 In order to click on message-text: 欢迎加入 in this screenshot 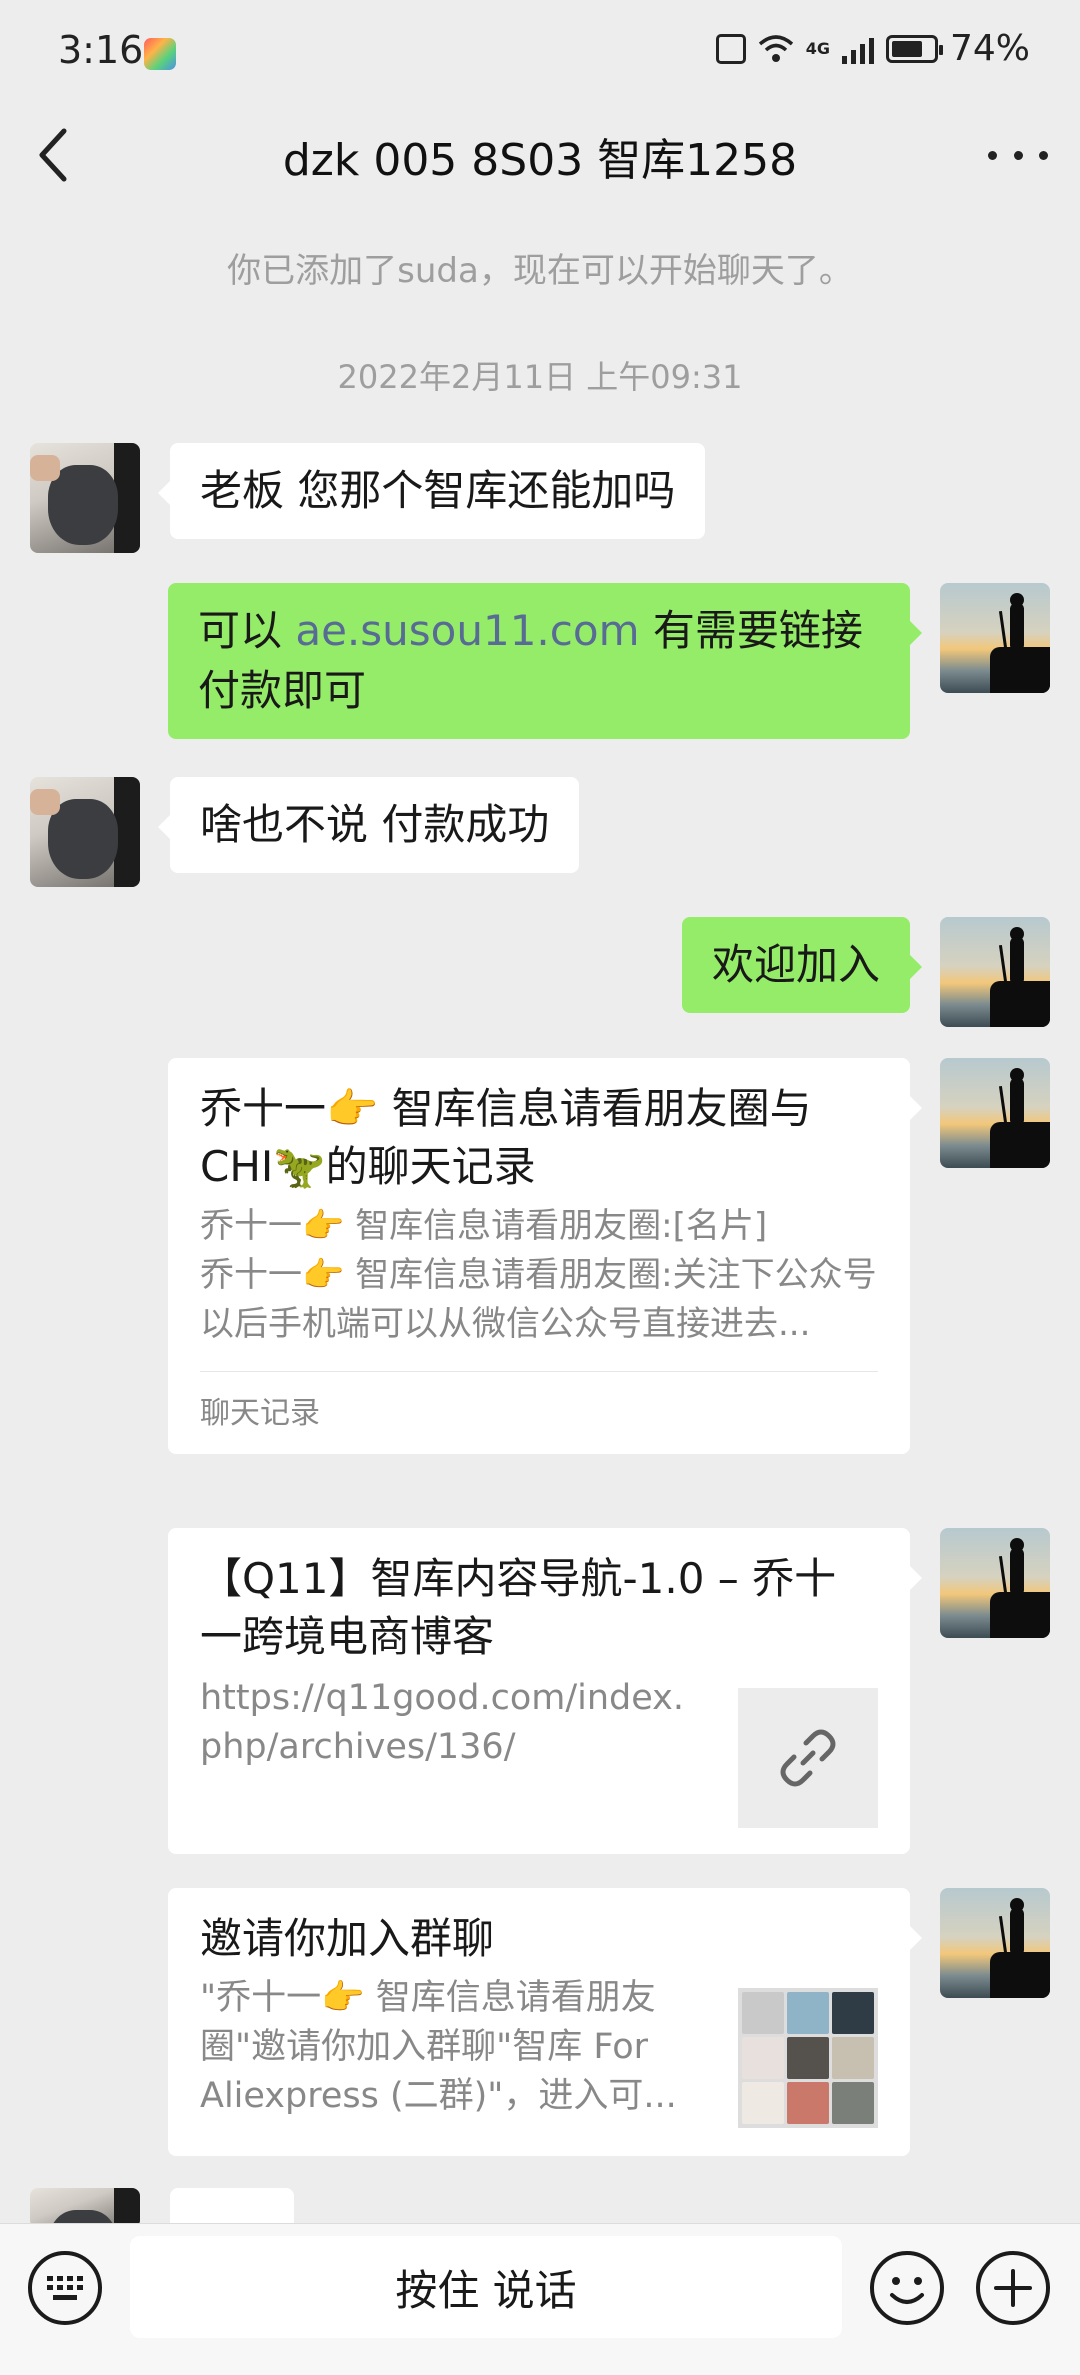, I will do `click(795, 964)`.